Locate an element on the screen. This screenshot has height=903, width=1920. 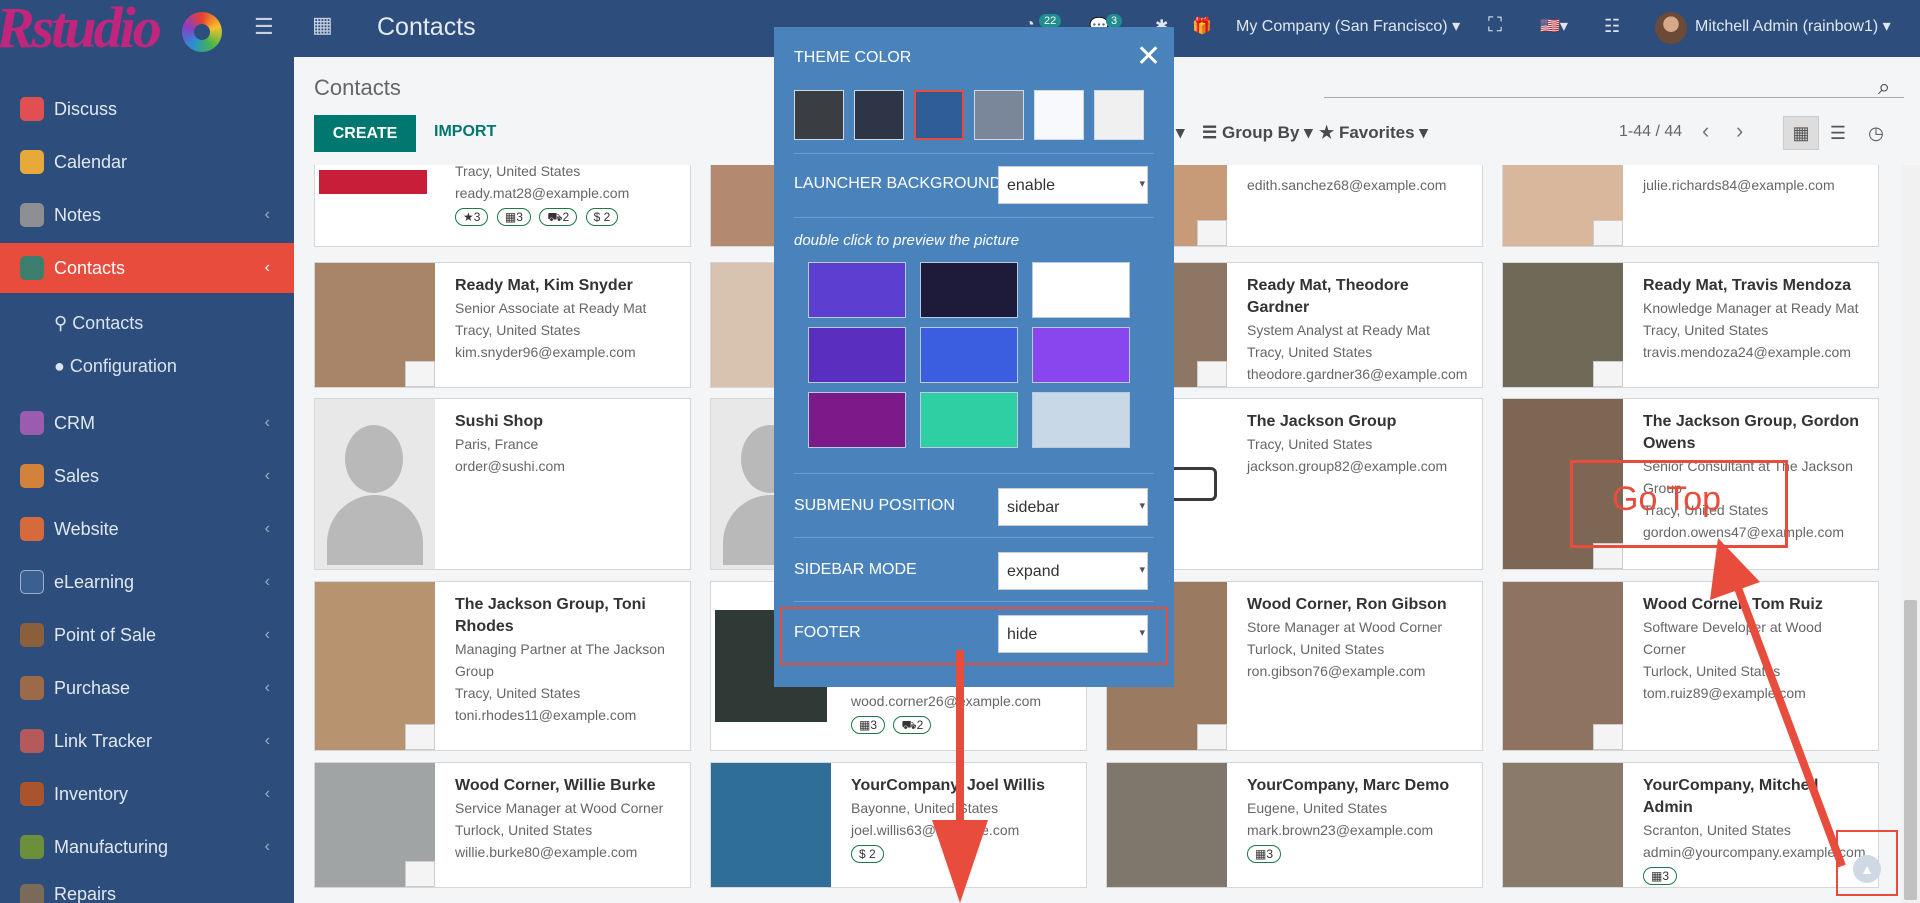
go-top-arrow-line is located at coordinates (1788, 723).